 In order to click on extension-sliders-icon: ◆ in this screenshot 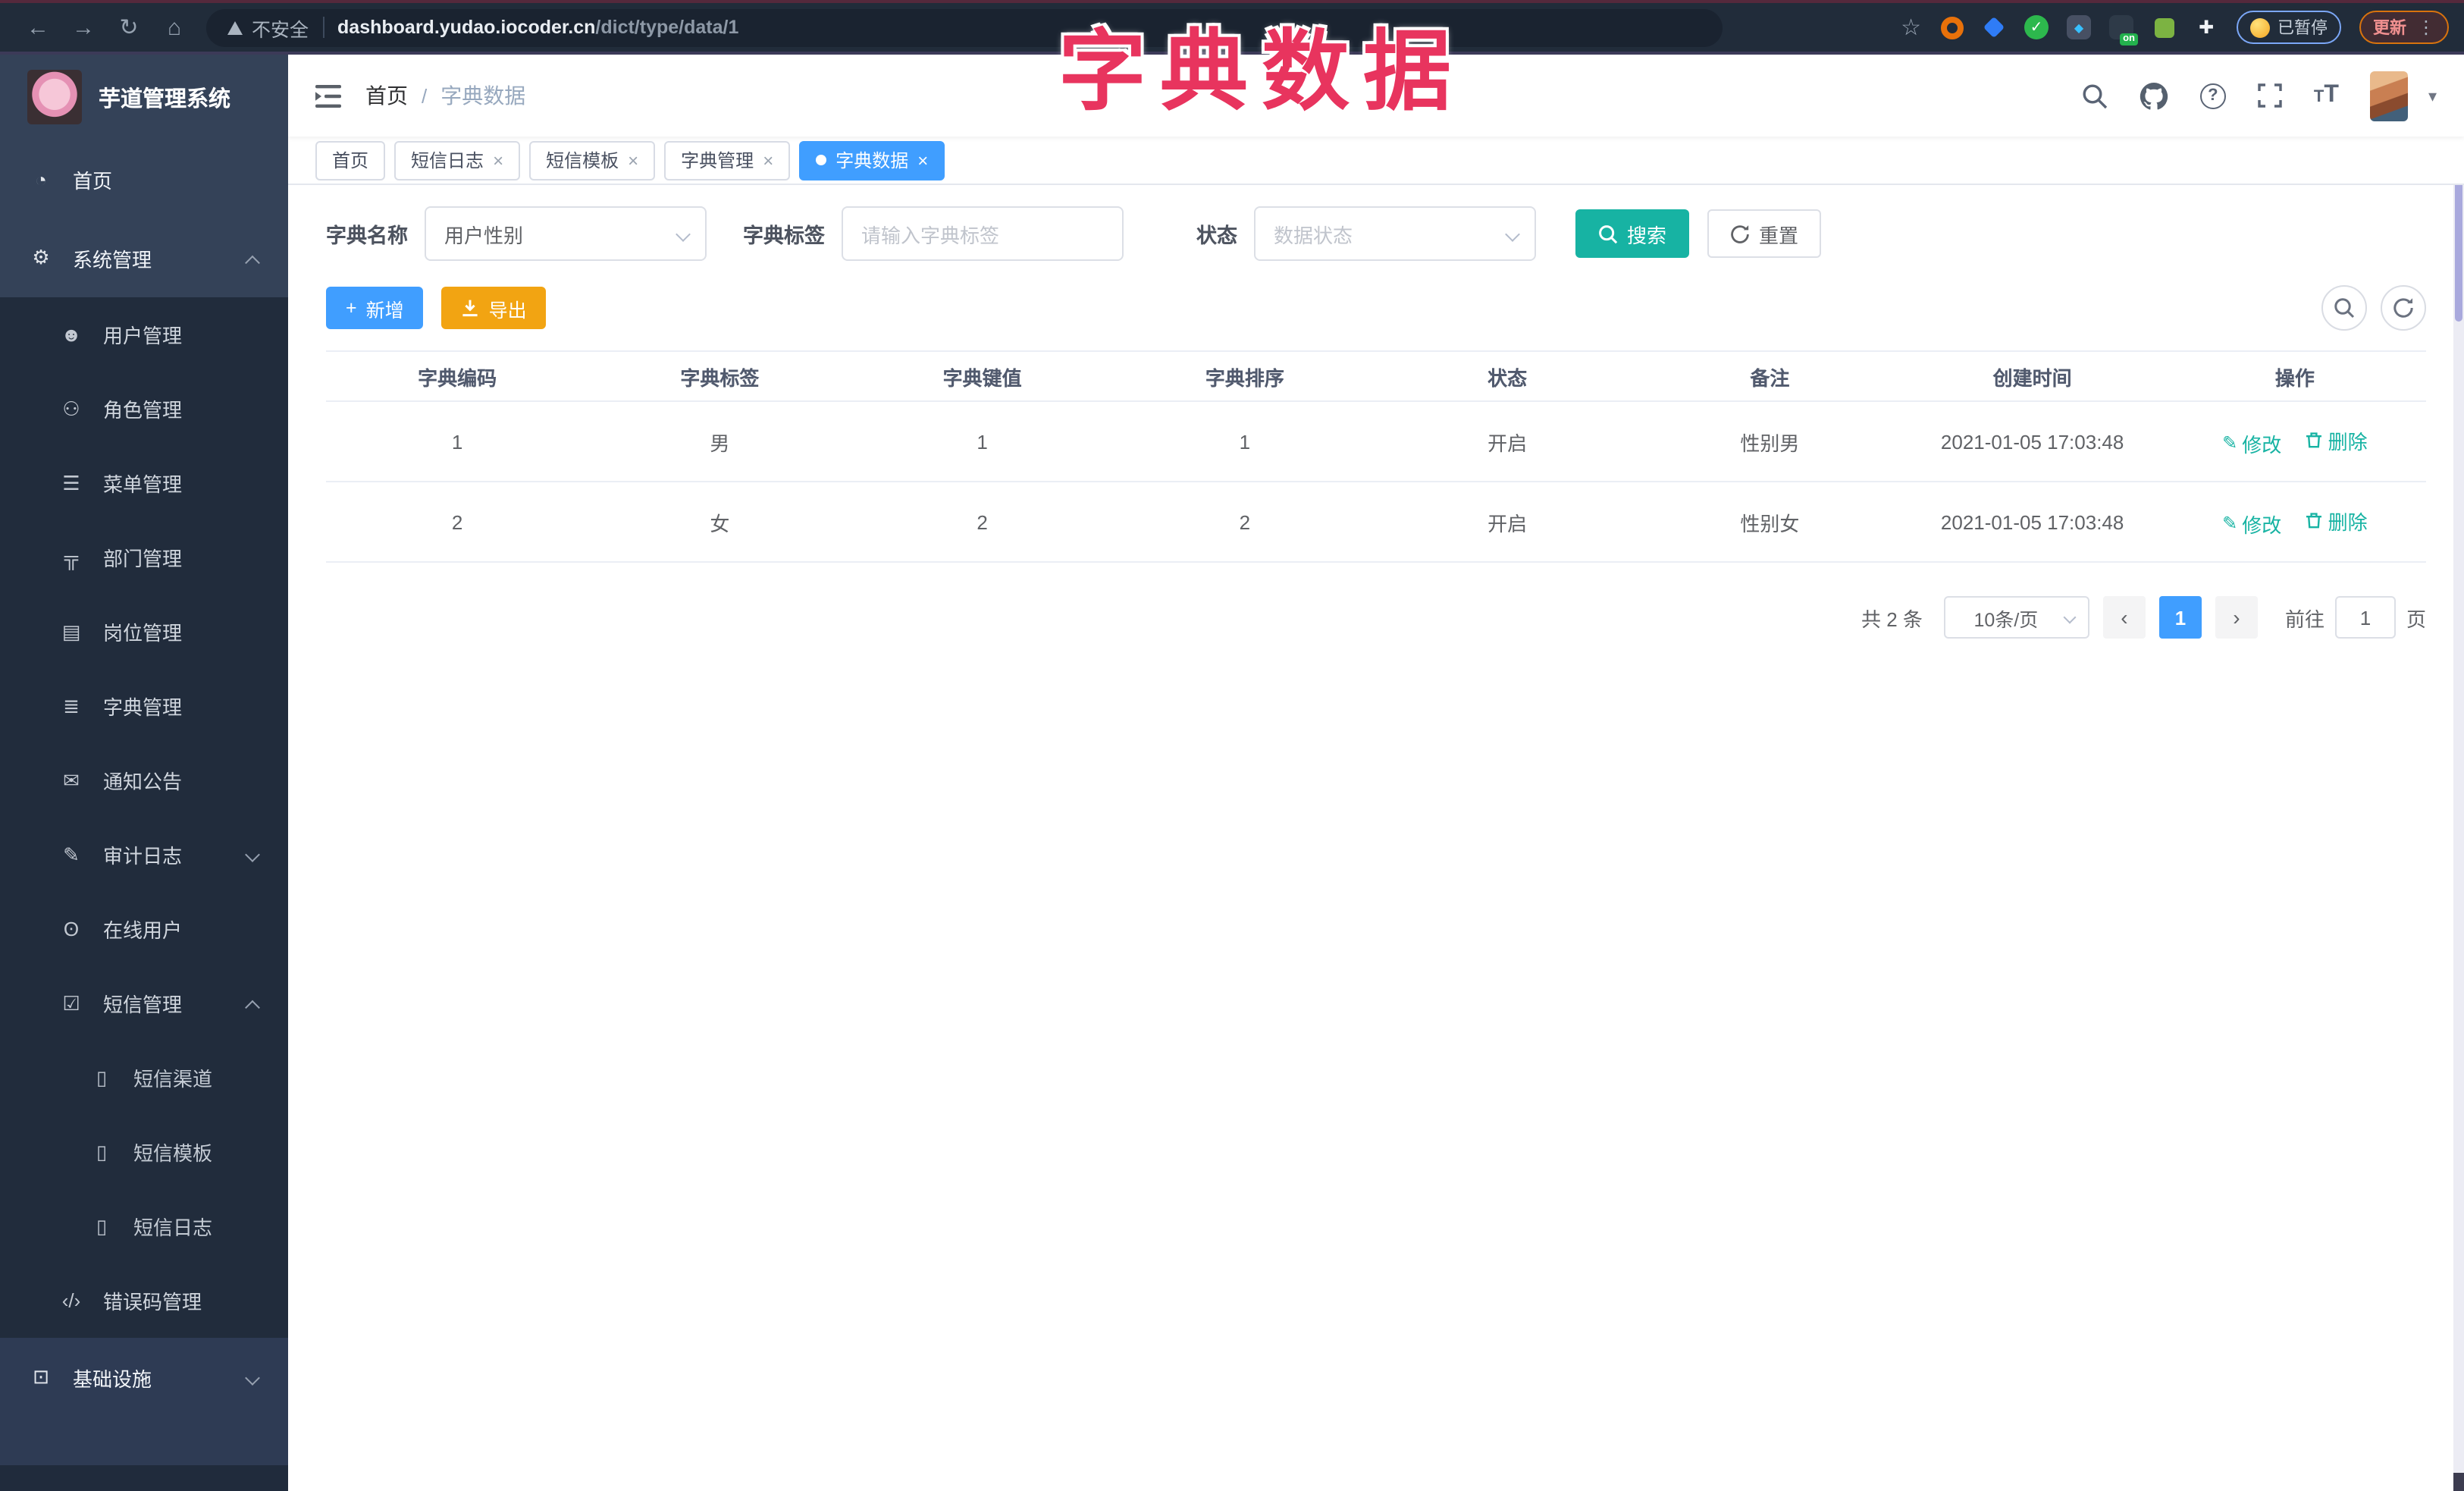, I will do `click(2079, 27)`.